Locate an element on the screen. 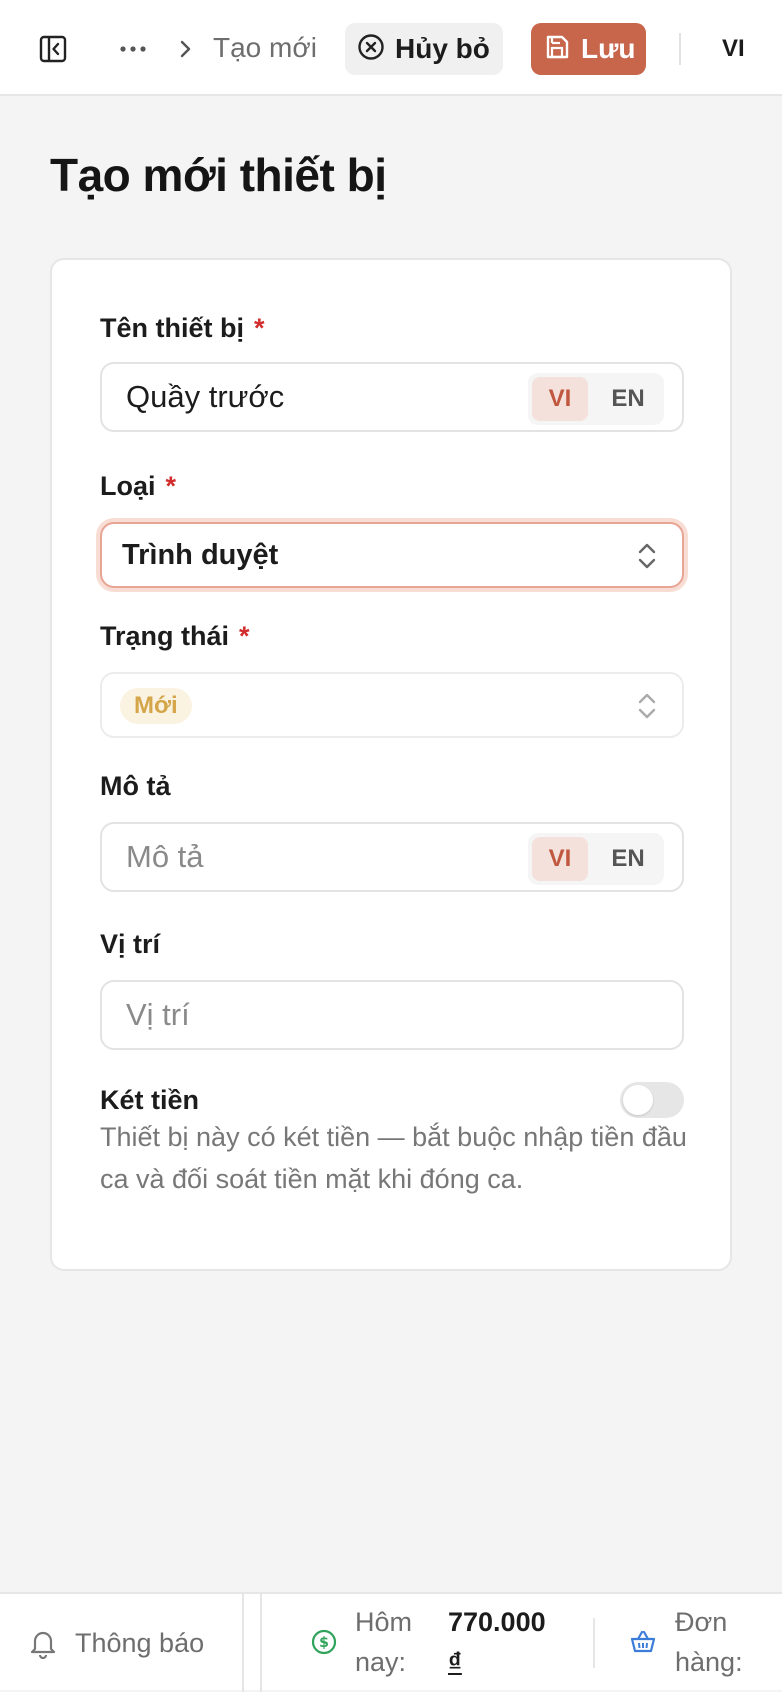 The height and width of the screenshot is (1692, 782). device-status-label-text: Trạng thái is located at coordinates (165, 636).